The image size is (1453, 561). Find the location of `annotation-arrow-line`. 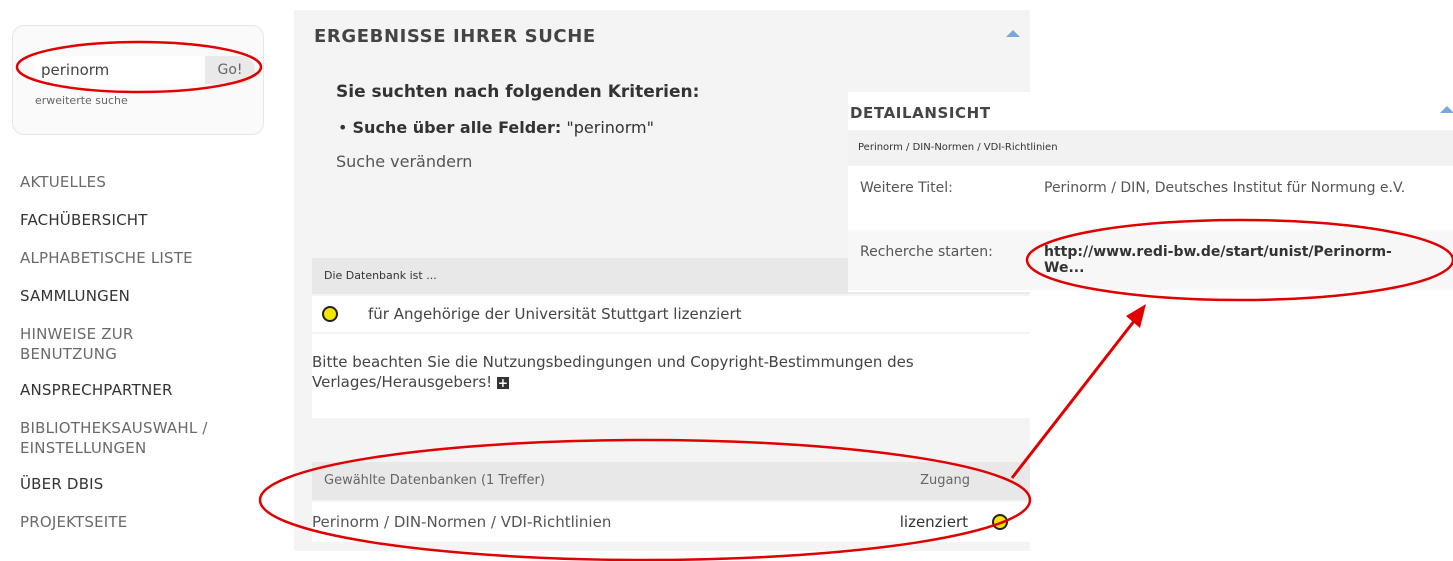

annotation-arrow-line is located at coordinates (1075, 397).